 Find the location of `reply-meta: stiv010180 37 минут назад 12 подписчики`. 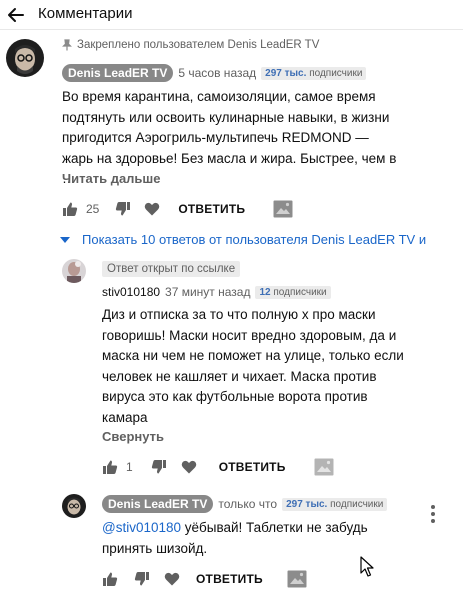

reply-meta: stiv010180 37 минут назад 12 подписчики is located at coordinates (216, 292).